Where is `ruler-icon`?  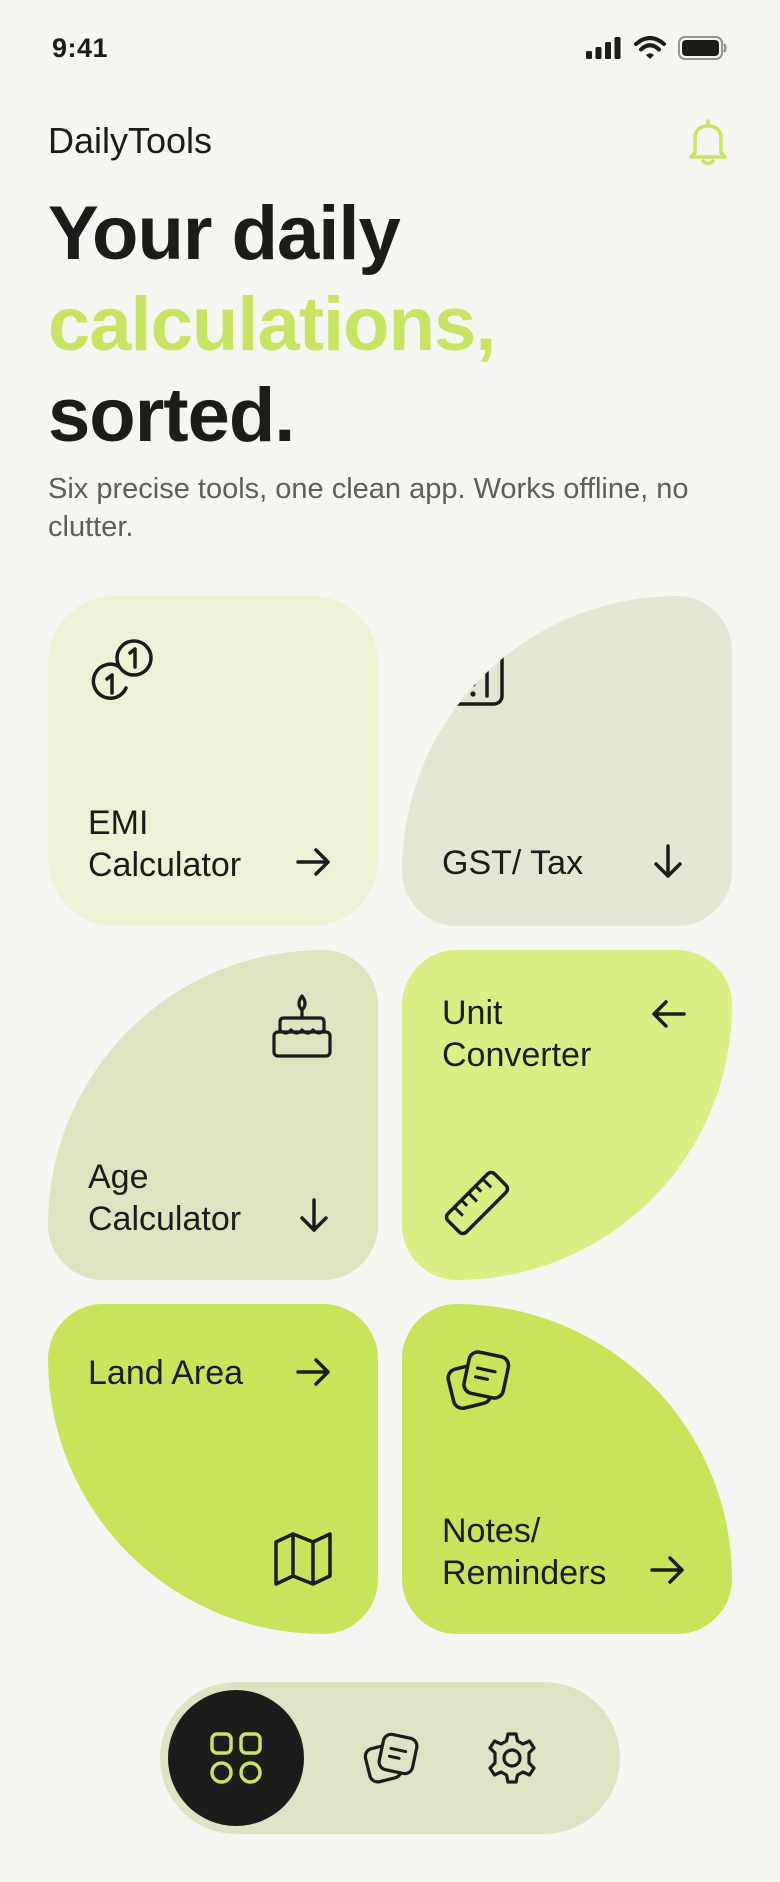 ruler-icon is located at coordinates (477, 1203).